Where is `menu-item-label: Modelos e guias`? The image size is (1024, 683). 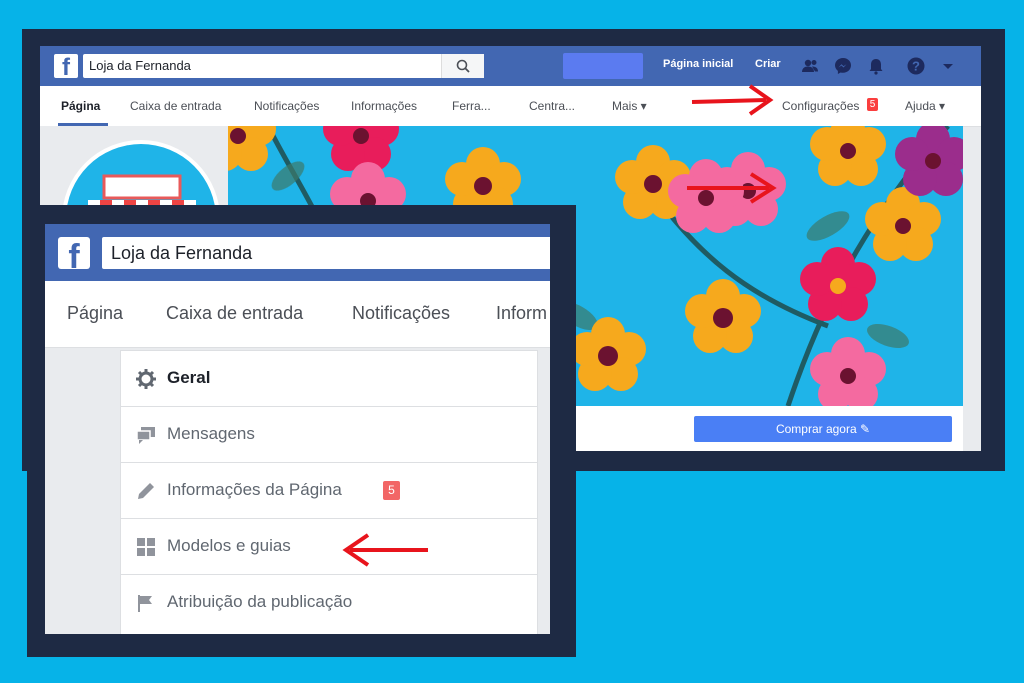 menu-item-label: Modelos e guias is located at coordinates (229, 545).